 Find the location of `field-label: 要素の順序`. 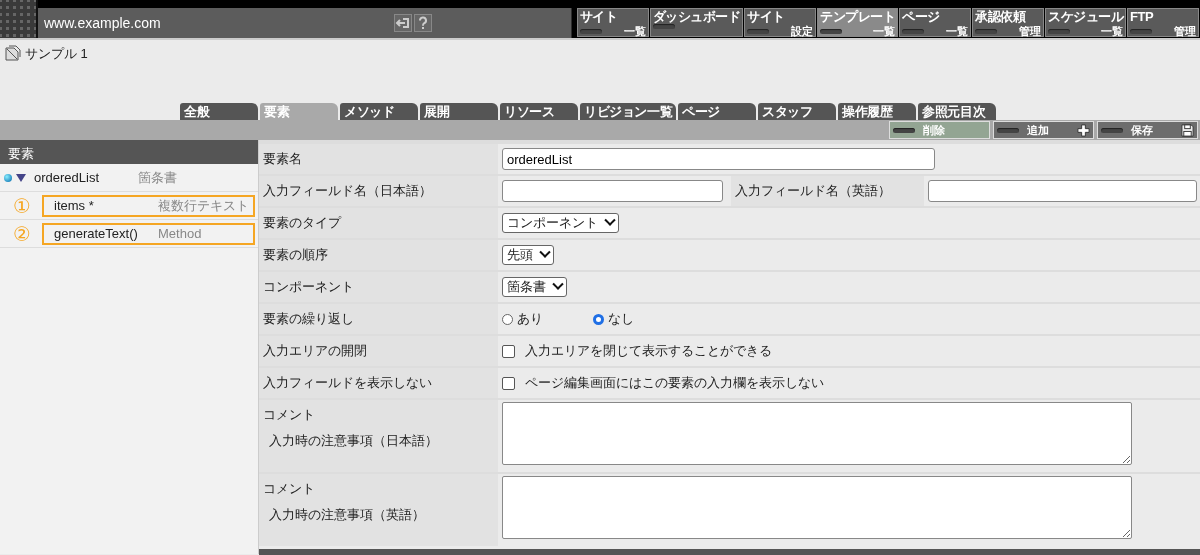

field-label: 要素の順序 is located at coordinates (378, 255).